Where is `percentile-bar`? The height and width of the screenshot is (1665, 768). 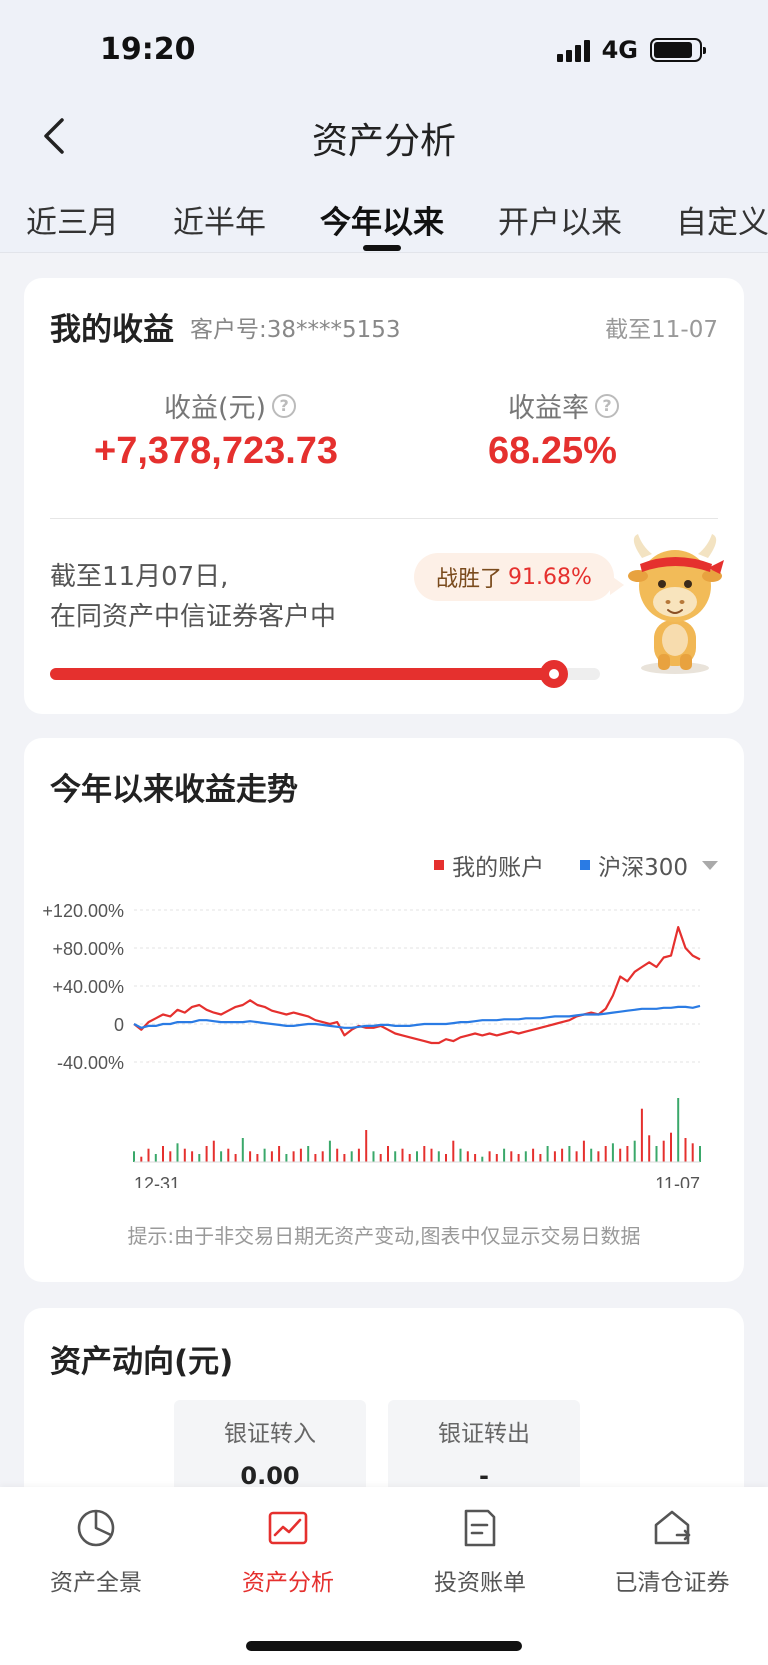
percentile-bar is located at coordinates (325, 674).